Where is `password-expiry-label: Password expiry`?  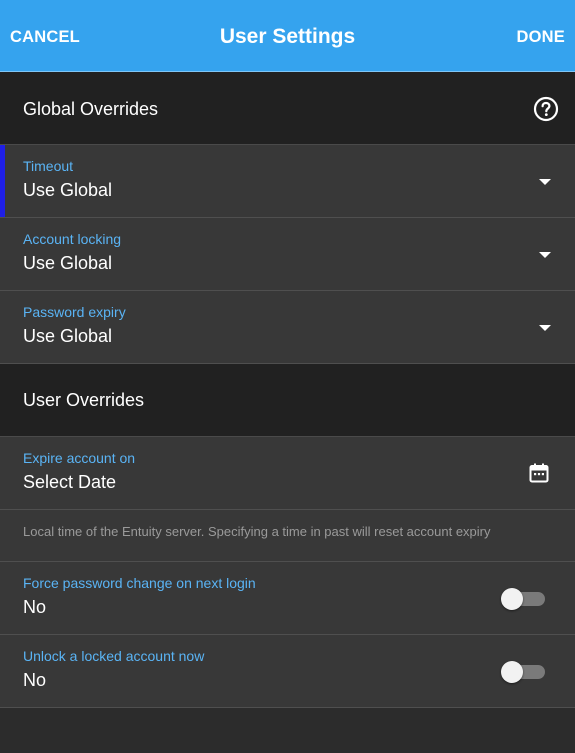 password-expiry-label: Password expiry is located at coordinates (74, 312).